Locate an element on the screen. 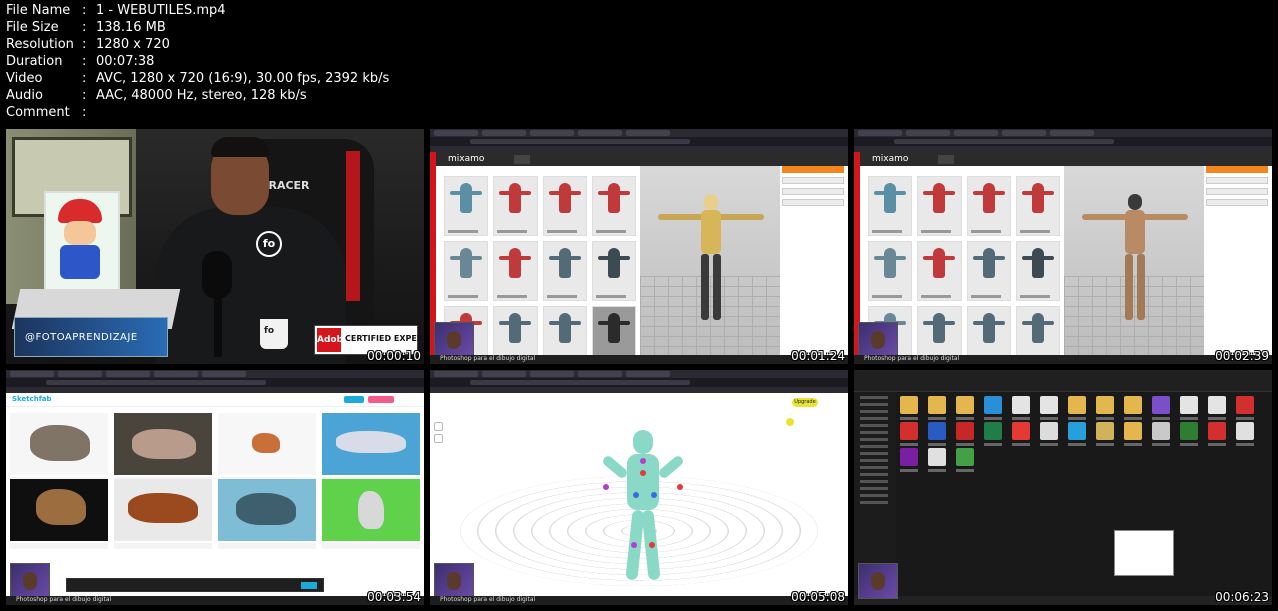  3d-viewport is located at coordinates (1134, 261).